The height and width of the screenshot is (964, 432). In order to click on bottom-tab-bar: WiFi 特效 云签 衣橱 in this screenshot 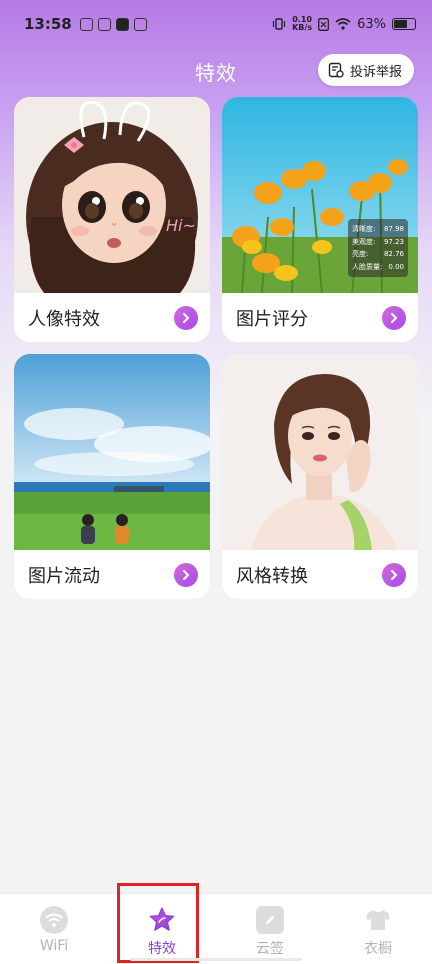, I will do `click(216, 928)`.